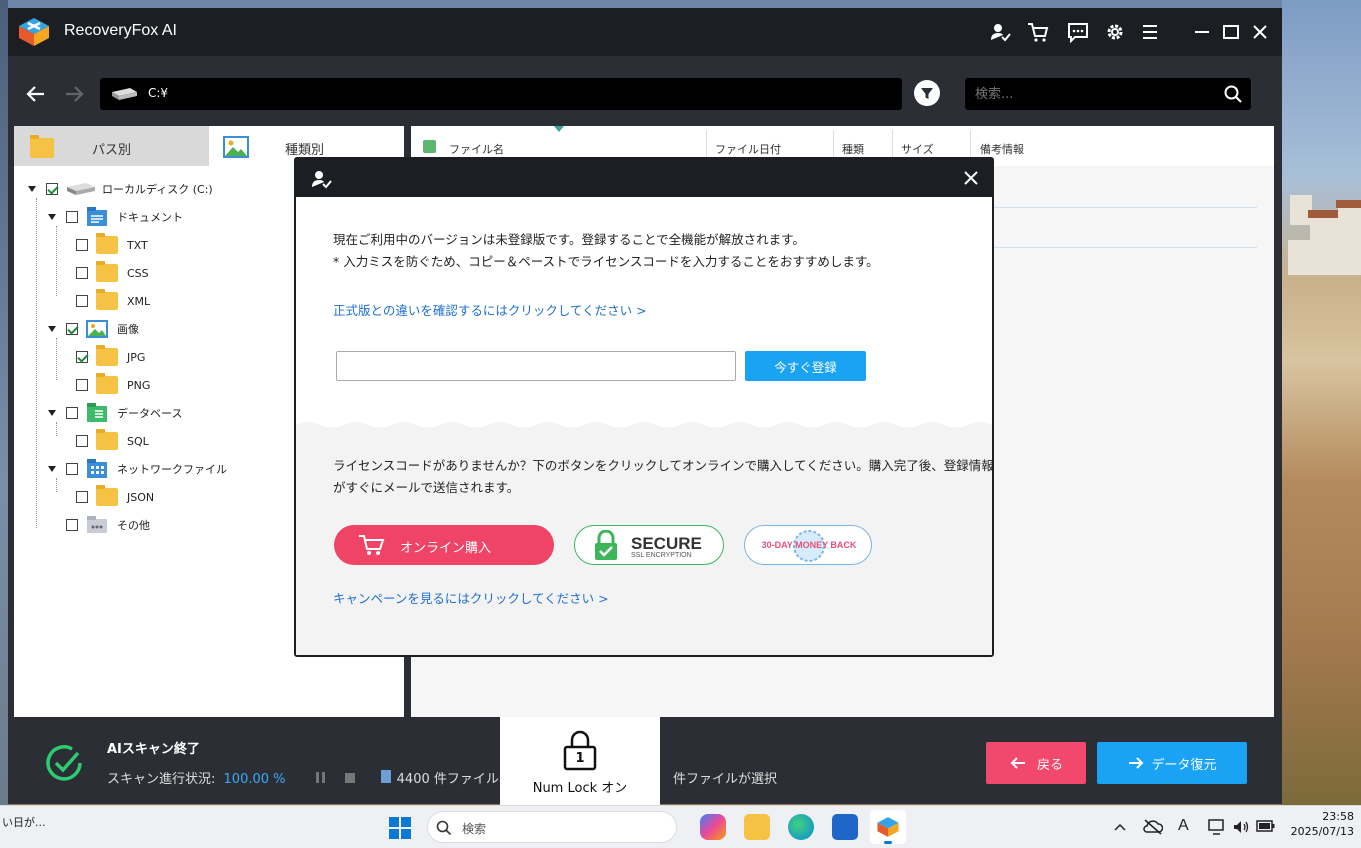 This screenshot has width=1361, height=848. What do you see at coordinates (112, 244) in the screenshot?
I see `tree-item-txt: TXT` at bounding box center [112, 244].